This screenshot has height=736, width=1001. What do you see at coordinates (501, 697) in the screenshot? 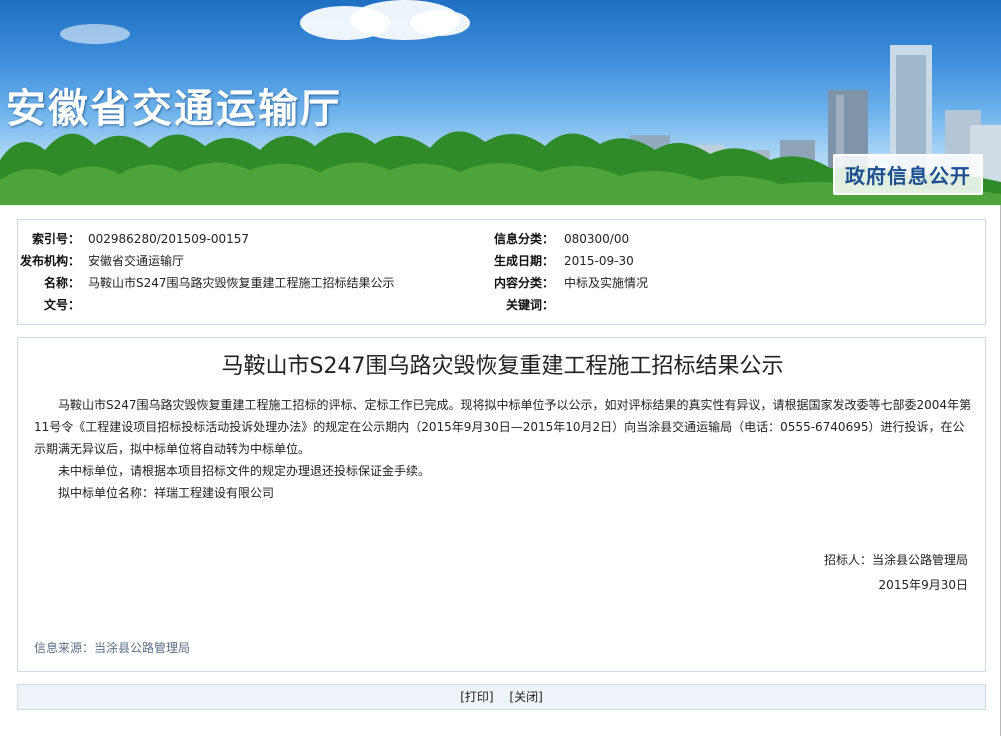
I see `footer-toolbar: [打印] [关闭]` at bounding box center [501, 697].